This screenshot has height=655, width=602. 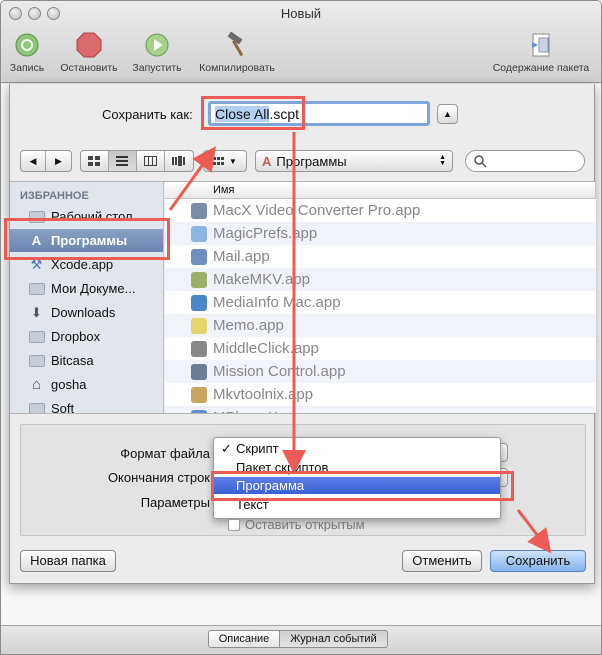 I want to click on column-view-icon, so click(x=150, y=161).